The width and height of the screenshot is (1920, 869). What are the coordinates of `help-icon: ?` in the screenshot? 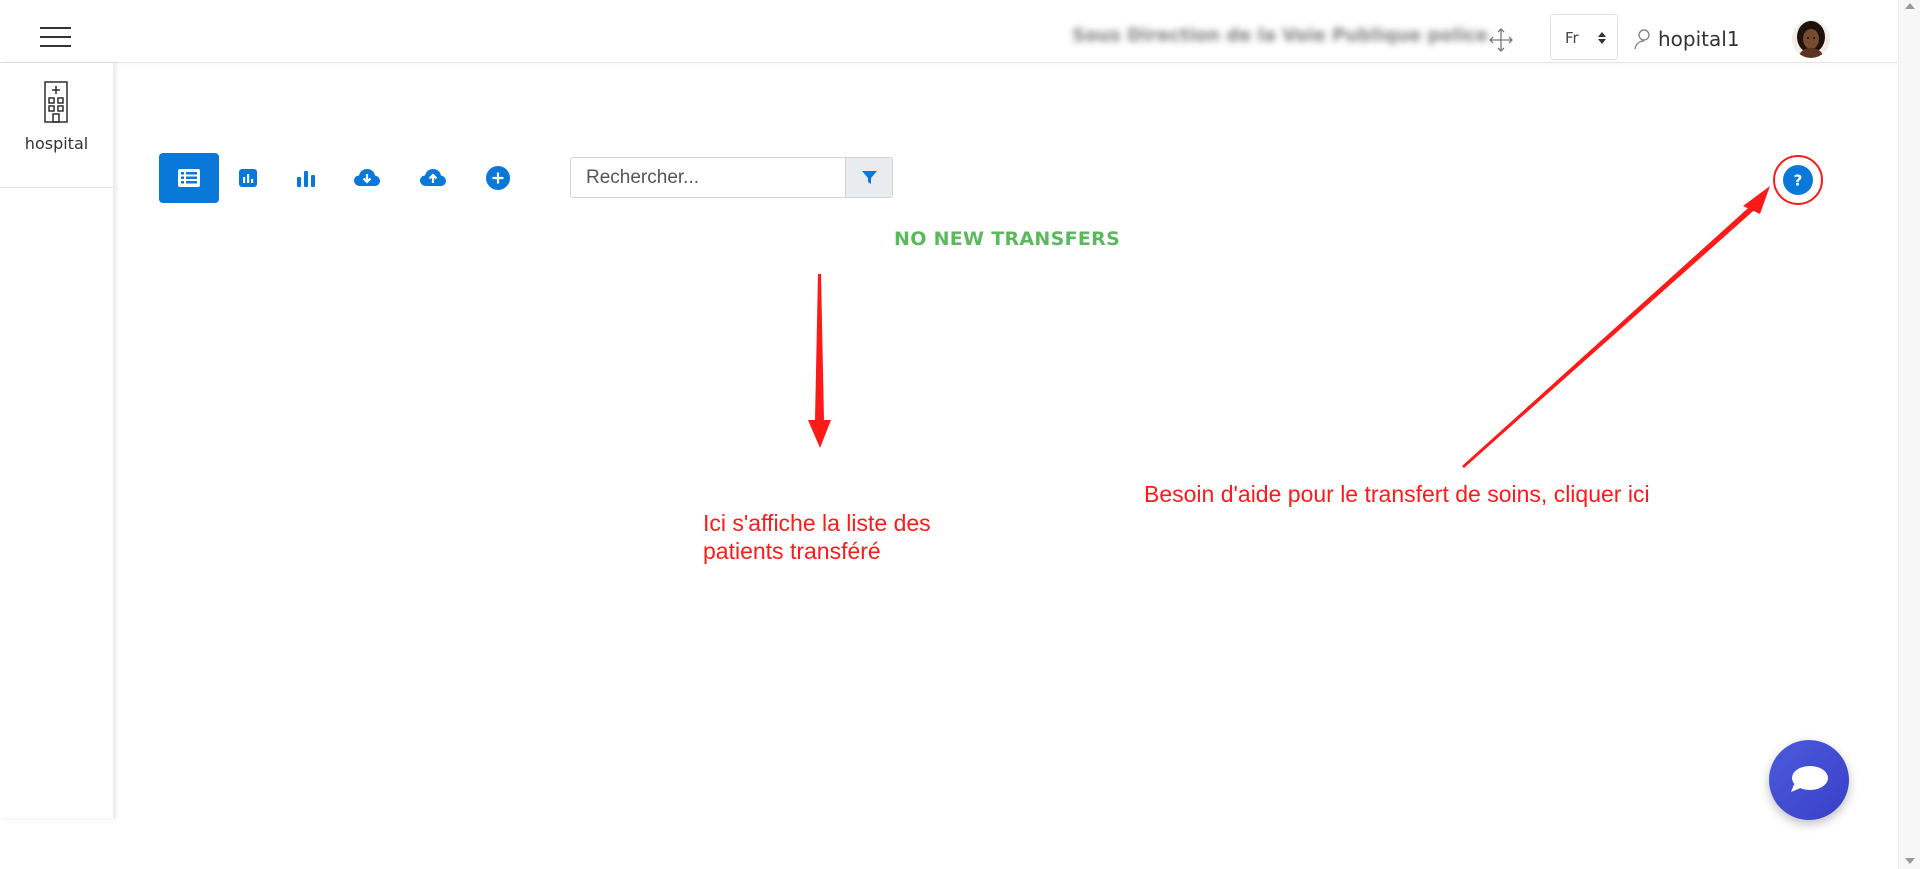 It's located at (1798, 181).